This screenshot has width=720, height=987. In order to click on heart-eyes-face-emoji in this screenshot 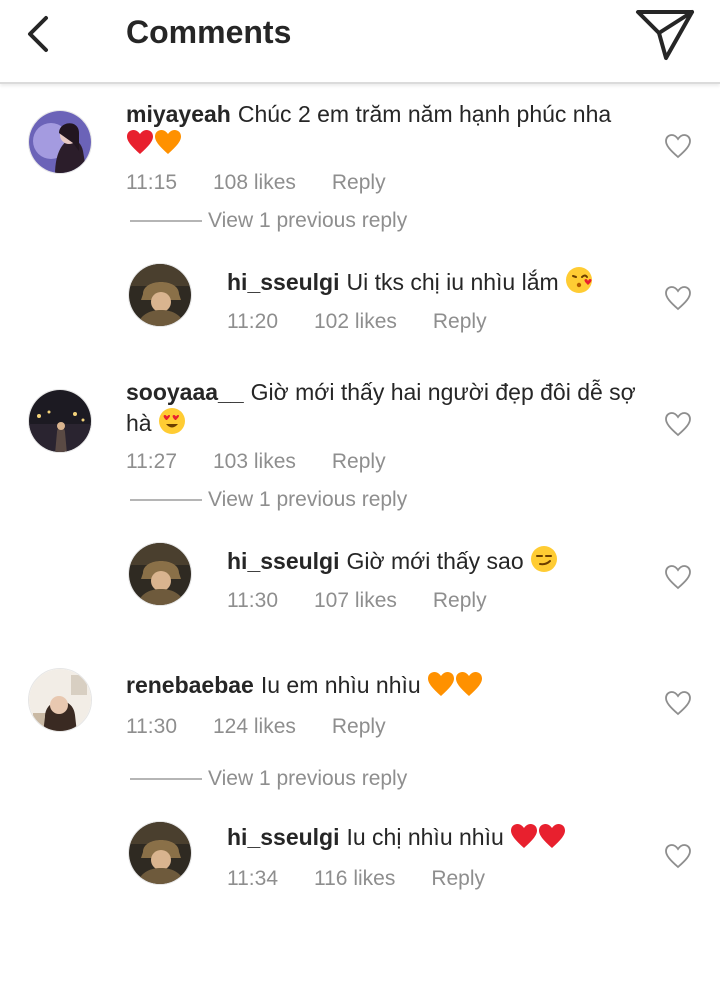, I will do `click(171, 421)`.